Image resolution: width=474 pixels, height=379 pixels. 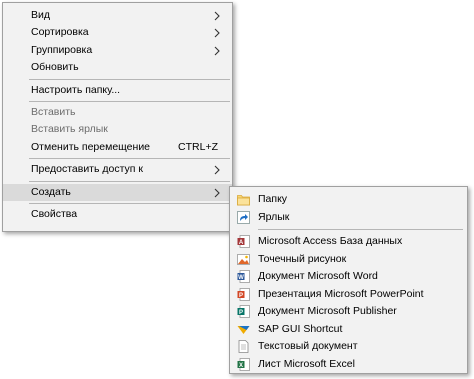 What do you see at coordinates (243, 199) in the screenshot?
I see `folder-icon` at bounding box center [243, 199].